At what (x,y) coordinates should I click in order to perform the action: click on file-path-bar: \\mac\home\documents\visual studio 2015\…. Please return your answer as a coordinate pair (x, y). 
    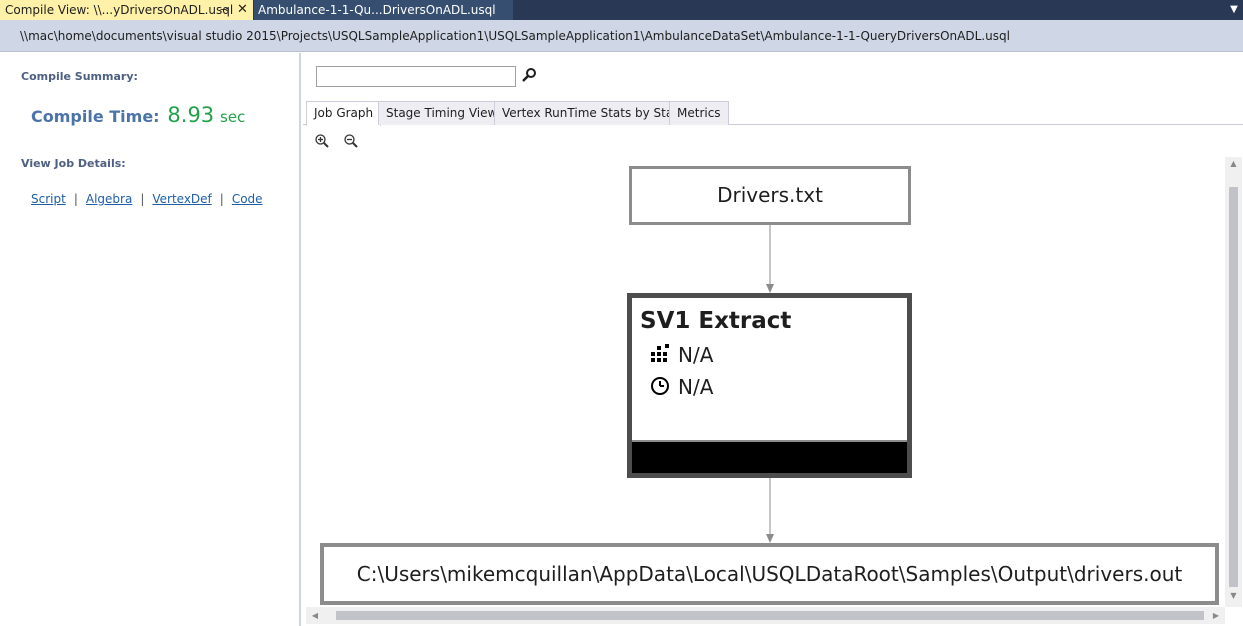
    Looking at the image, I should click on (621, 36).